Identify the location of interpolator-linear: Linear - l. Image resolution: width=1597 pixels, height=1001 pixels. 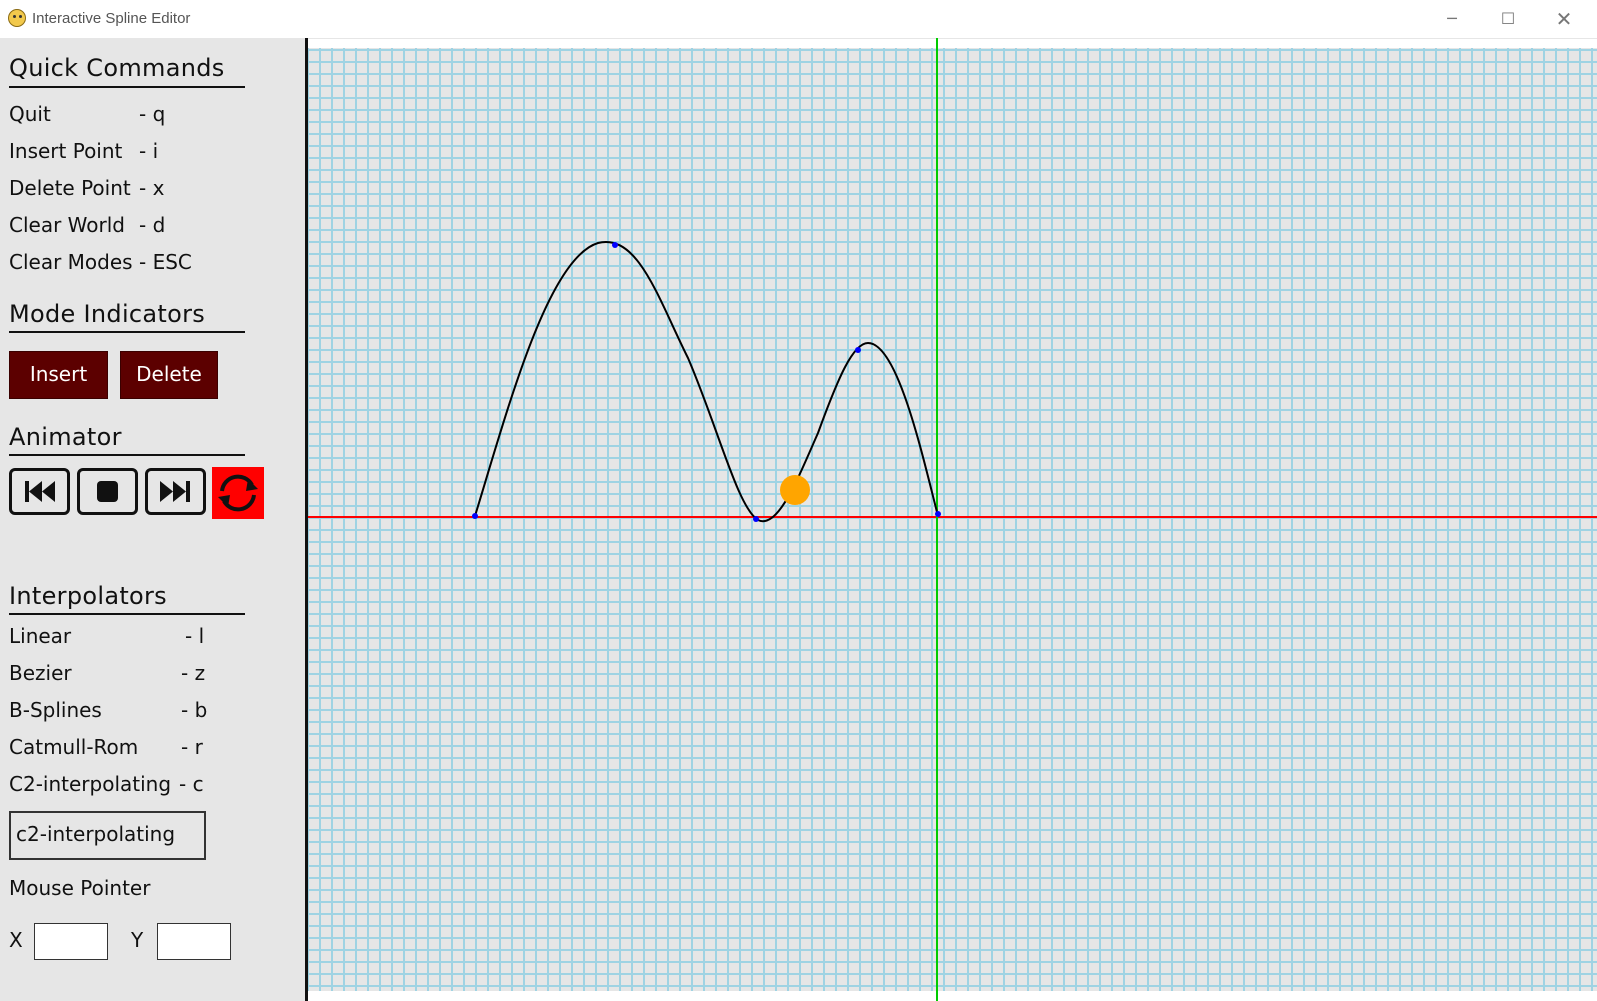
(106, 636).